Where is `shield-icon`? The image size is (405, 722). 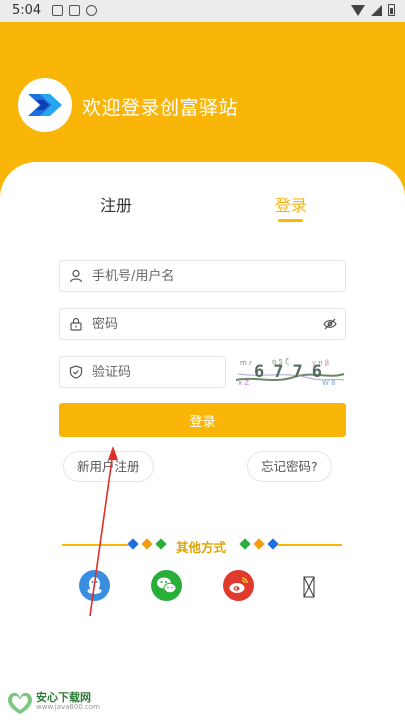
shield-icon is located at coordinates (76, 372).